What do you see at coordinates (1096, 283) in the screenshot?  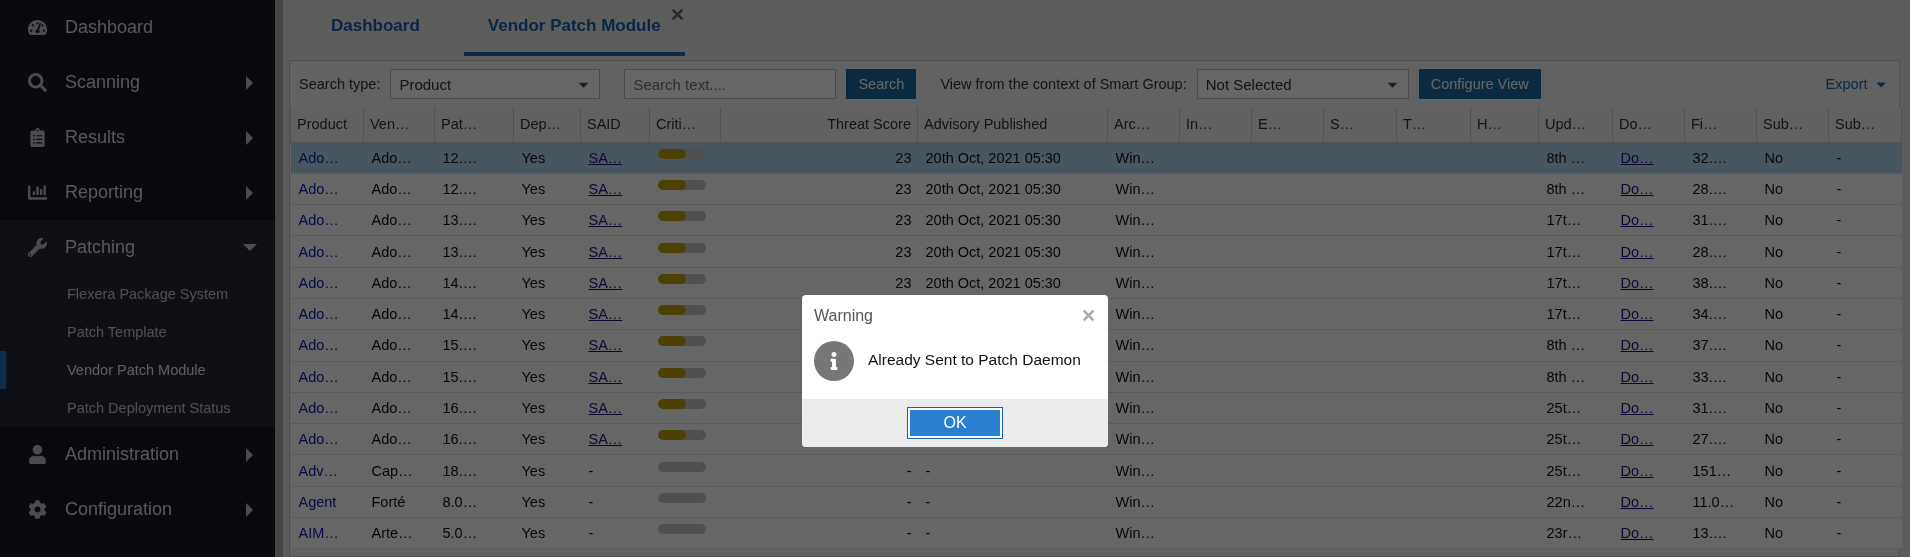 I see `table-row: Ado… Ado… 14.… Yes SA… 23 20th Oct, 2021 05:30 Win… 17t… Do… 38.… No -` at bounding box center [1096, 283].